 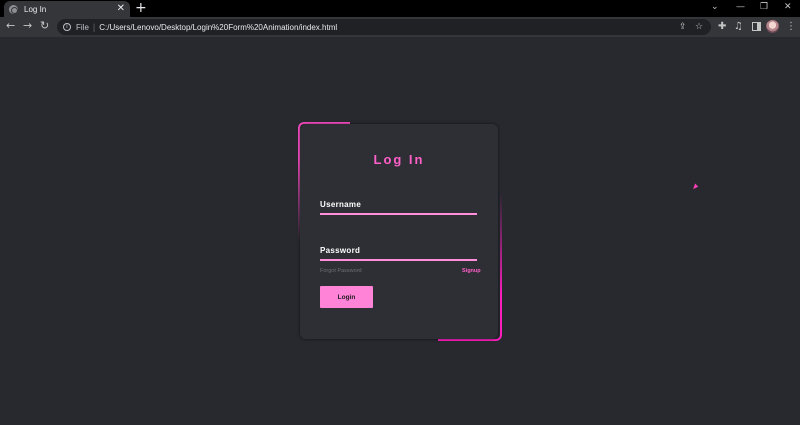 I want to click on username-underline, so click(x=398, y=214).